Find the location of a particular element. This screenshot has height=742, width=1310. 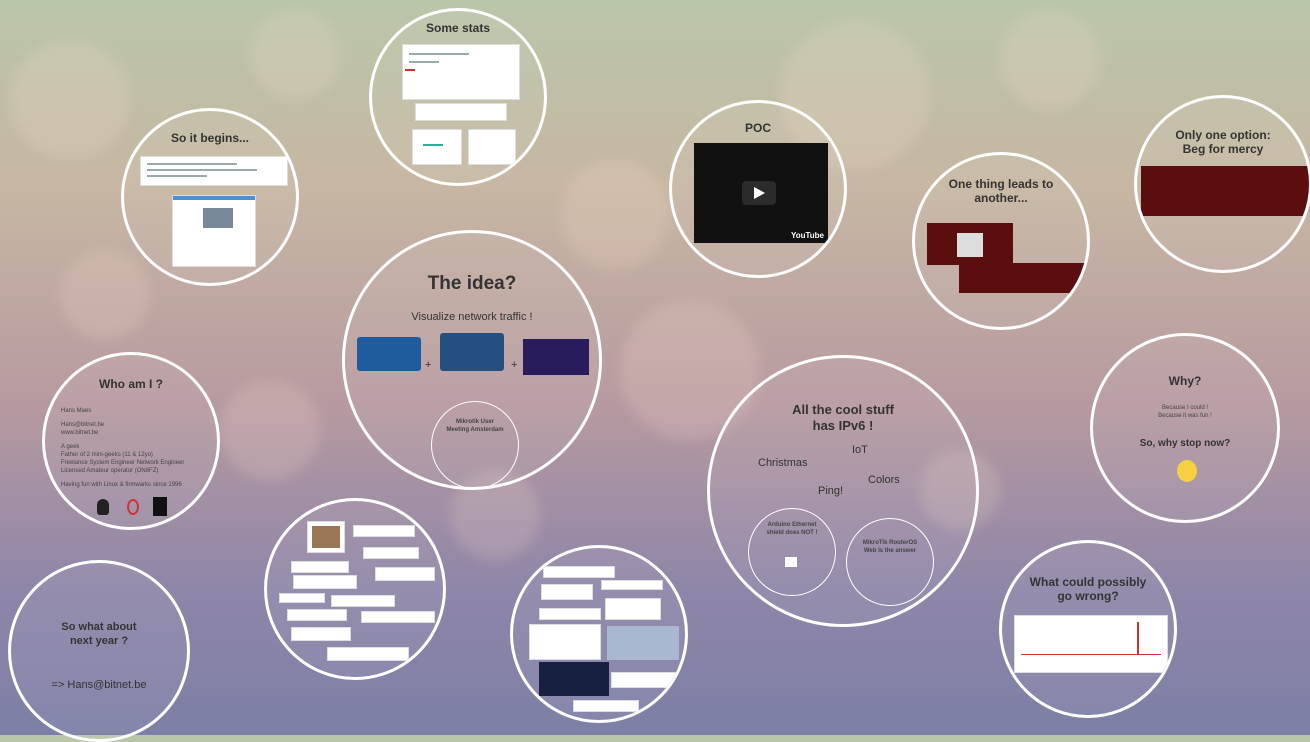

who-line: Licensed Amateur operator (ON8FZ) is located at coordinates (110, 471).